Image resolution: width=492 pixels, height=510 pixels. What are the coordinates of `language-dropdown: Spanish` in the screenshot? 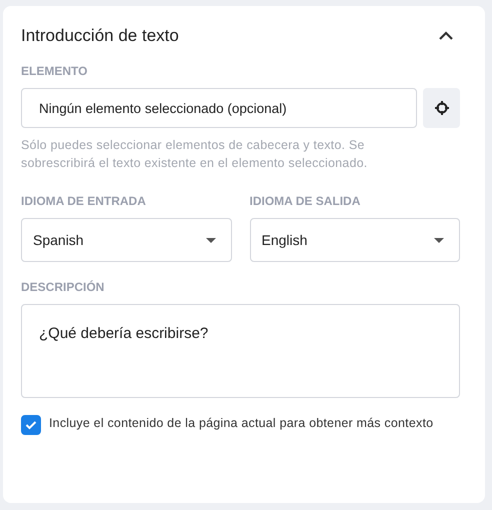 It's located at (126, 240).